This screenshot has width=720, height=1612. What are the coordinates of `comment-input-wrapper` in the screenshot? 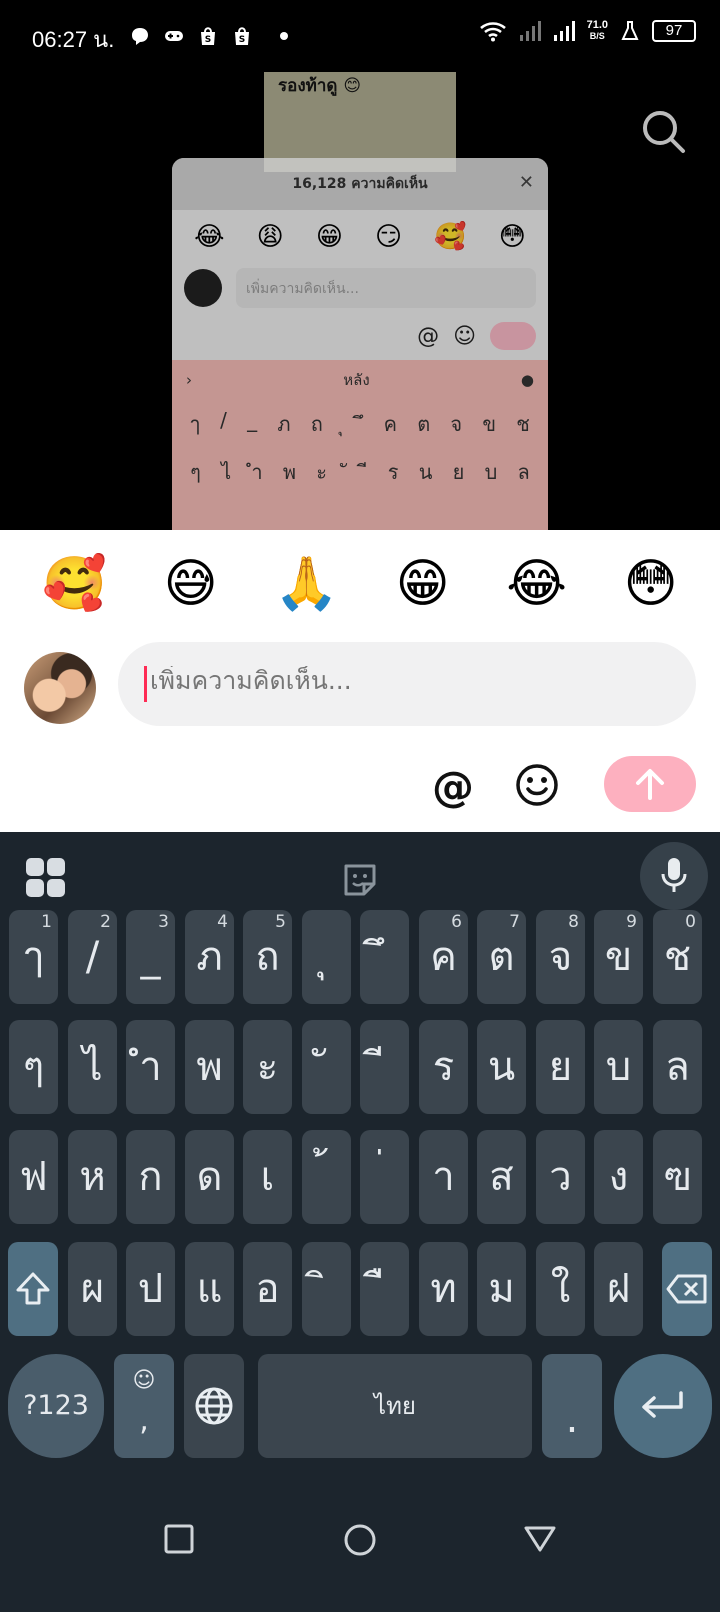 It's located at (407, 684).